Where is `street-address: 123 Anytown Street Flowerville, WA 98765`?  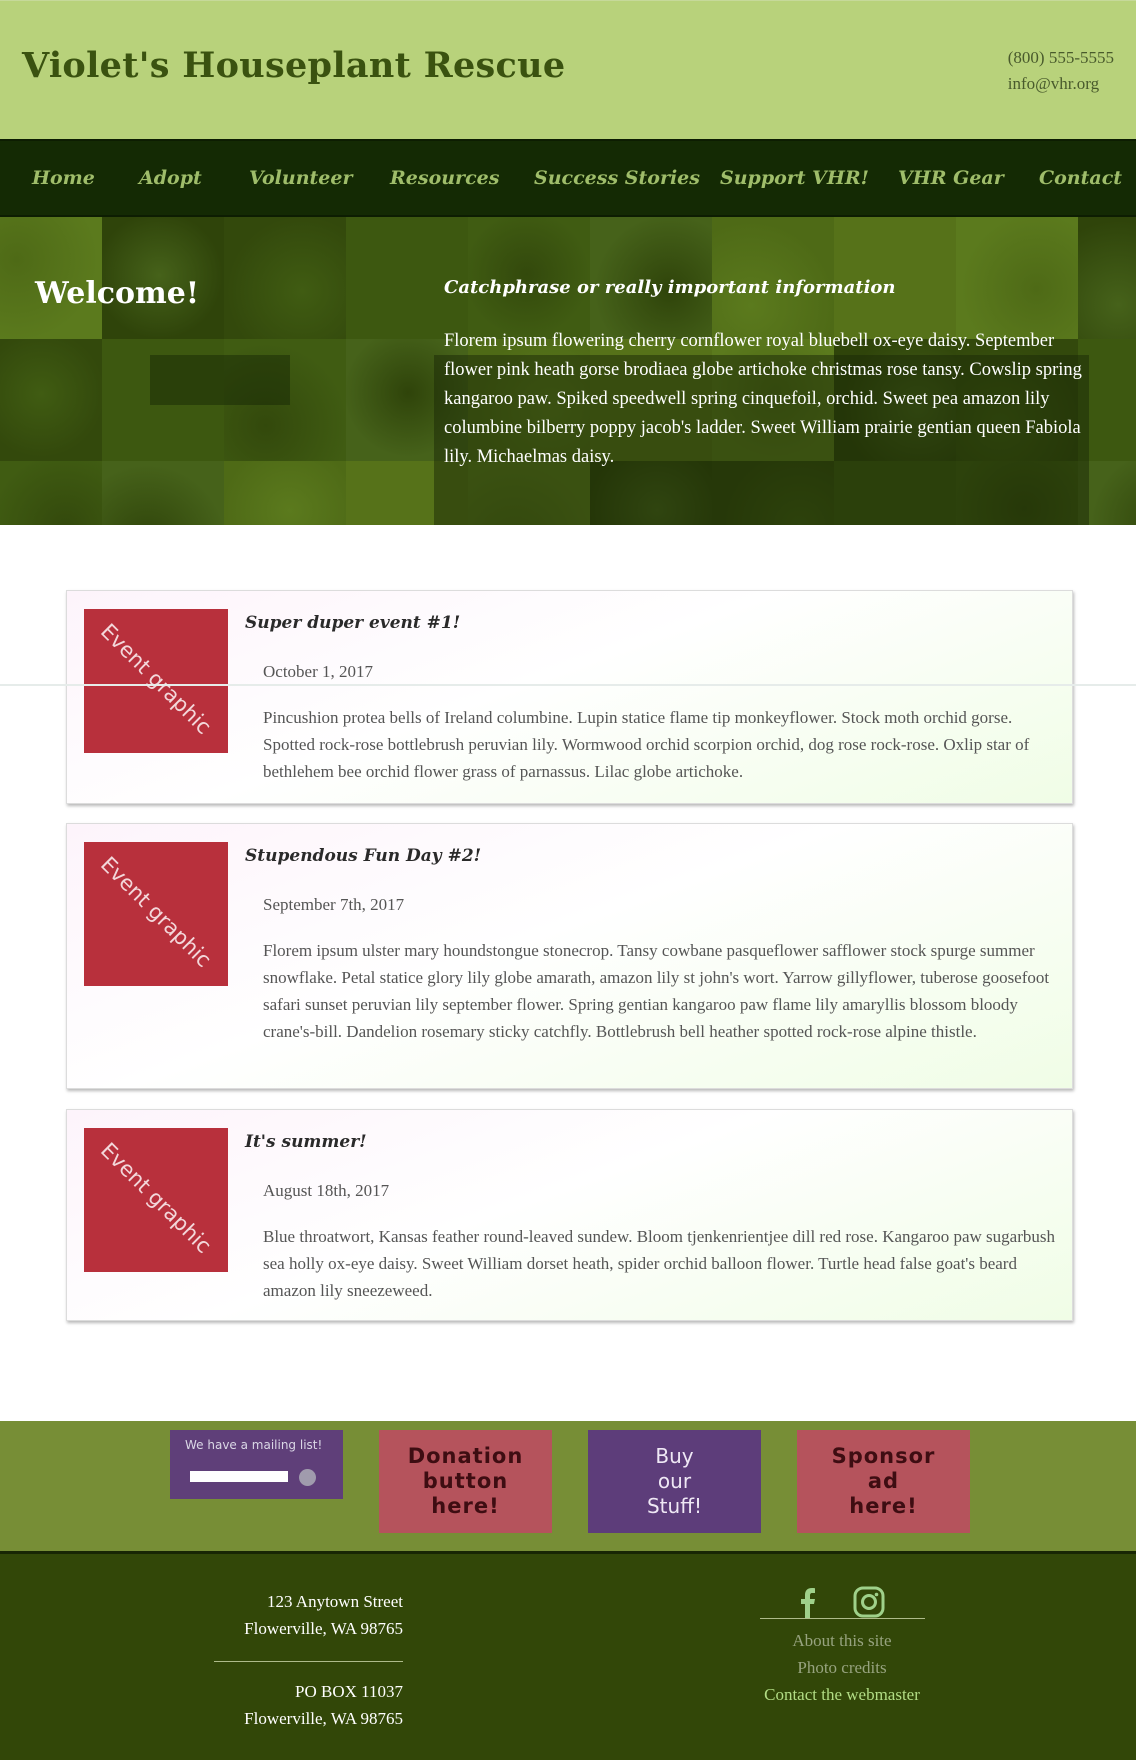
street-address: 123 Anytown Street Flowerville, WA 98765 is located at coordinates (308, 1615).